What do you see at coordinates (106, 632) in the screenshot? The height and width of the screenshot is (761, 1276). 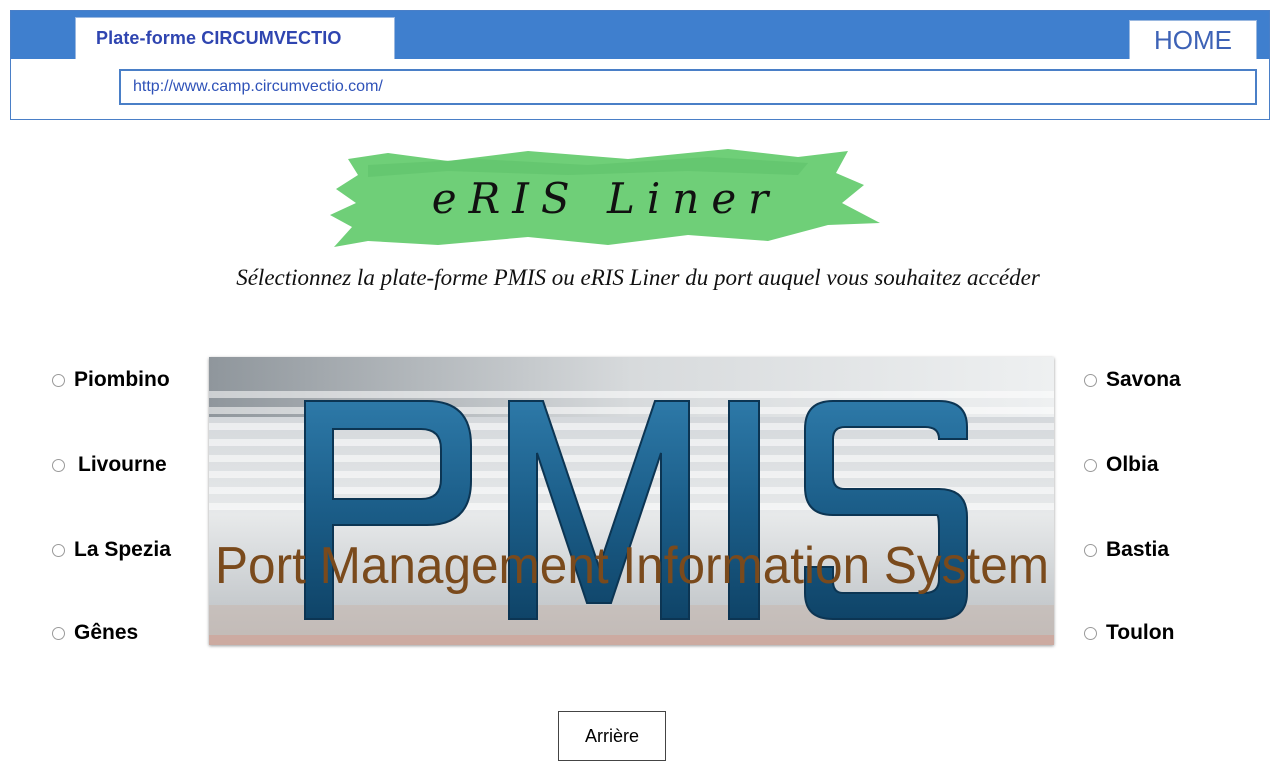 I see `port-label: Gênes` at bounding box center [106, 632].